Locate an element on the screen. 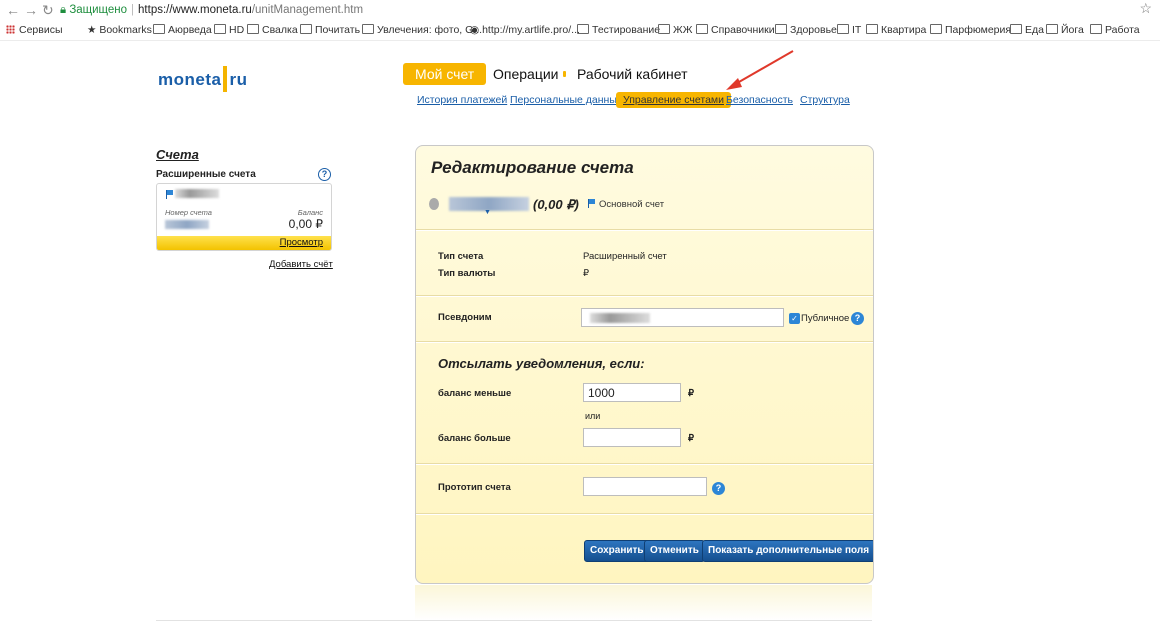 This screenshot has width=1160, height=637. dropdown-caret-icon: ▼ is located at coordinates (487, 212).